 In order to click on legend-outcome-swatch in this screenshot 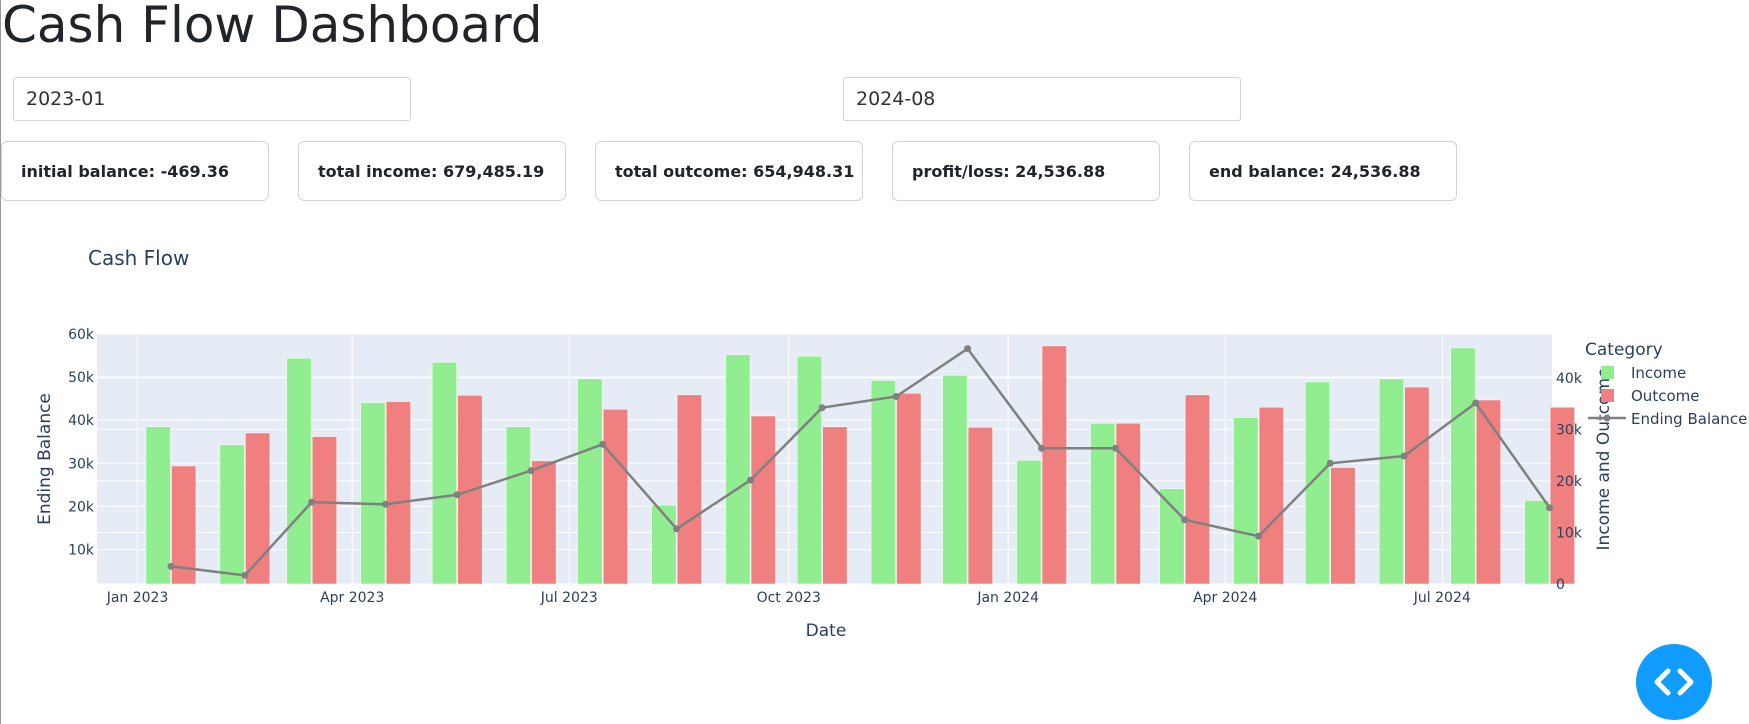, I will do `click(1607, 395)`.